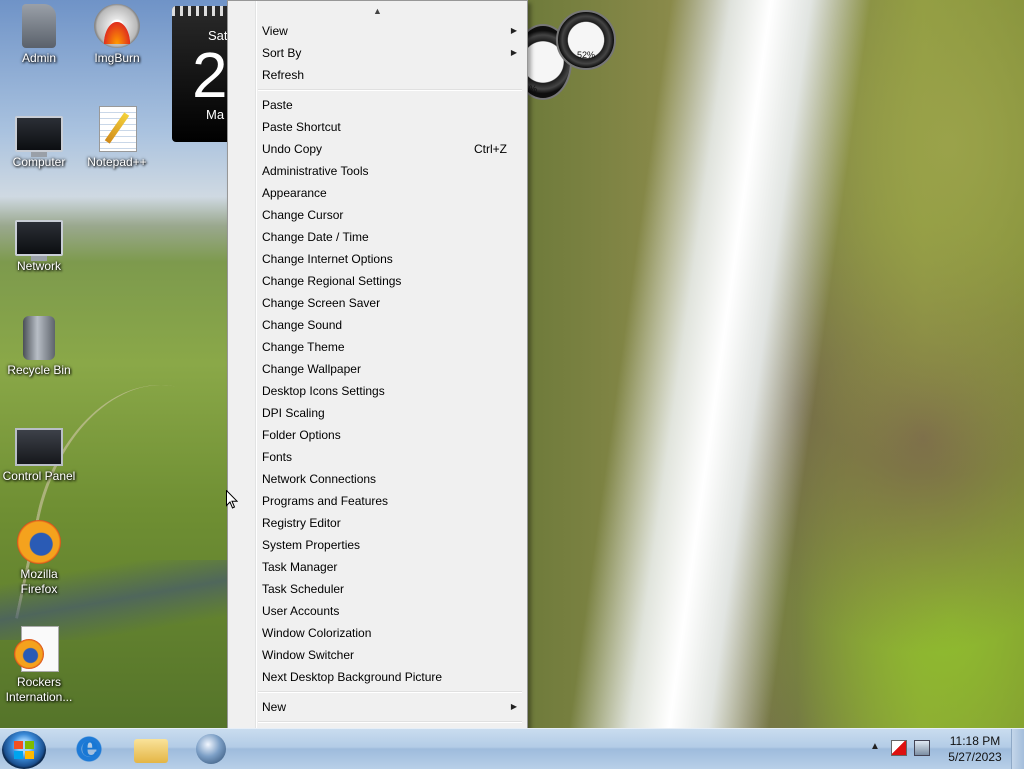 The width and height of the screenshot is (1024, 769). Describe the element at coordinates (377, 545) in the screenshot. I see `menu-item-system-properties: System Properties` at that location.